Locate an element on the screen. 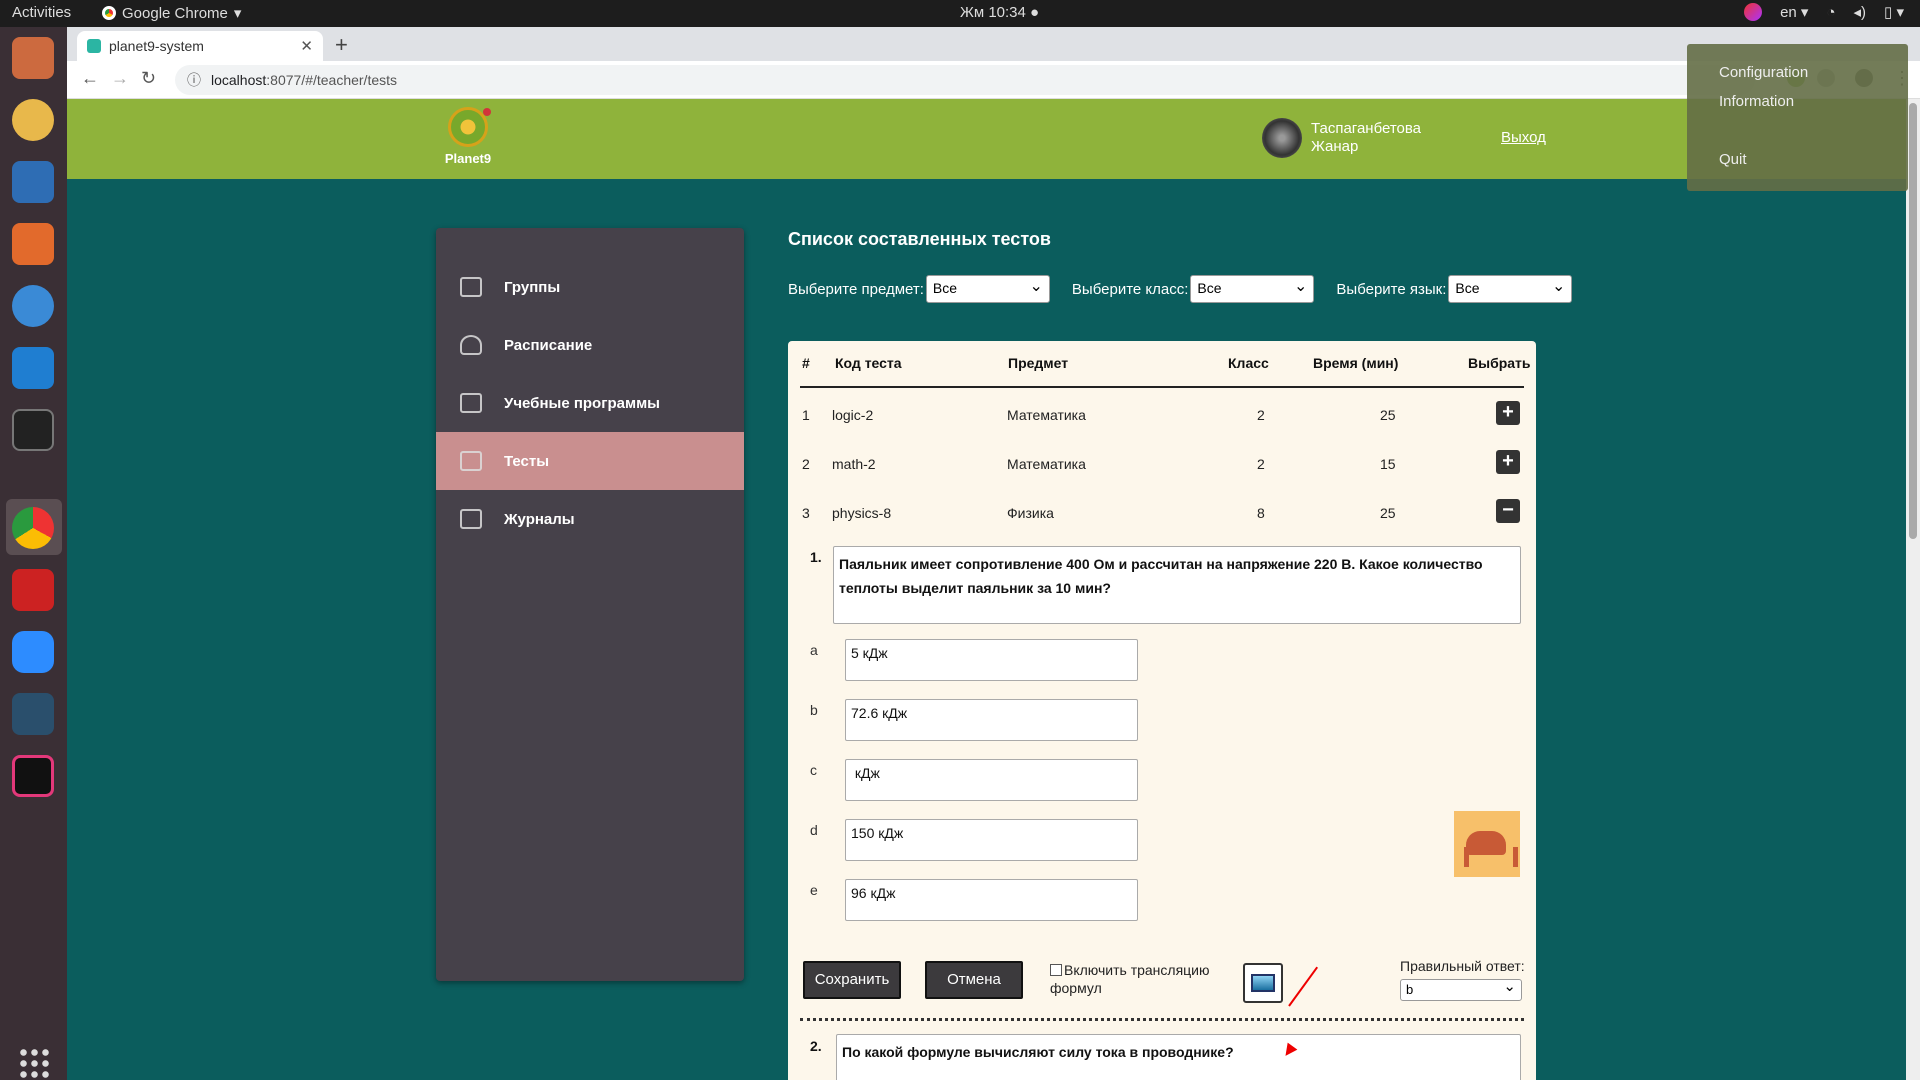 The width and height of the screenshot is (1920, 1080). clock: Жм 10:34 ● is located at coordinates (999, 12).